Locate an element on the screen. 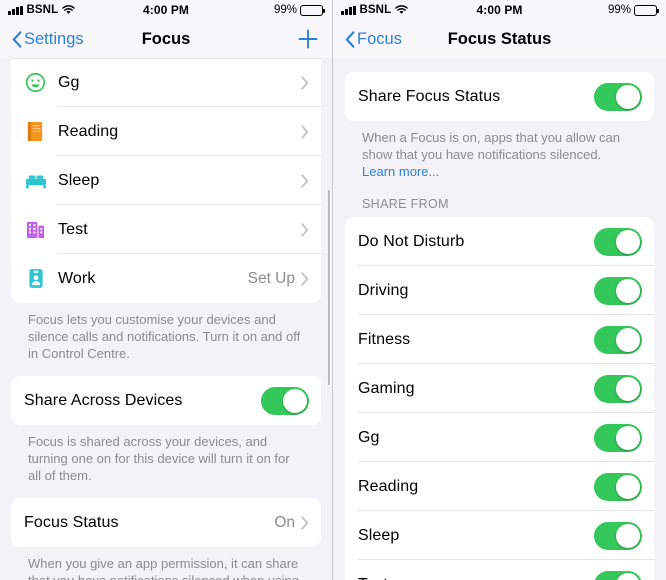  share-focus-status-card: Share Focus Status is located at coordinates (499, 96).